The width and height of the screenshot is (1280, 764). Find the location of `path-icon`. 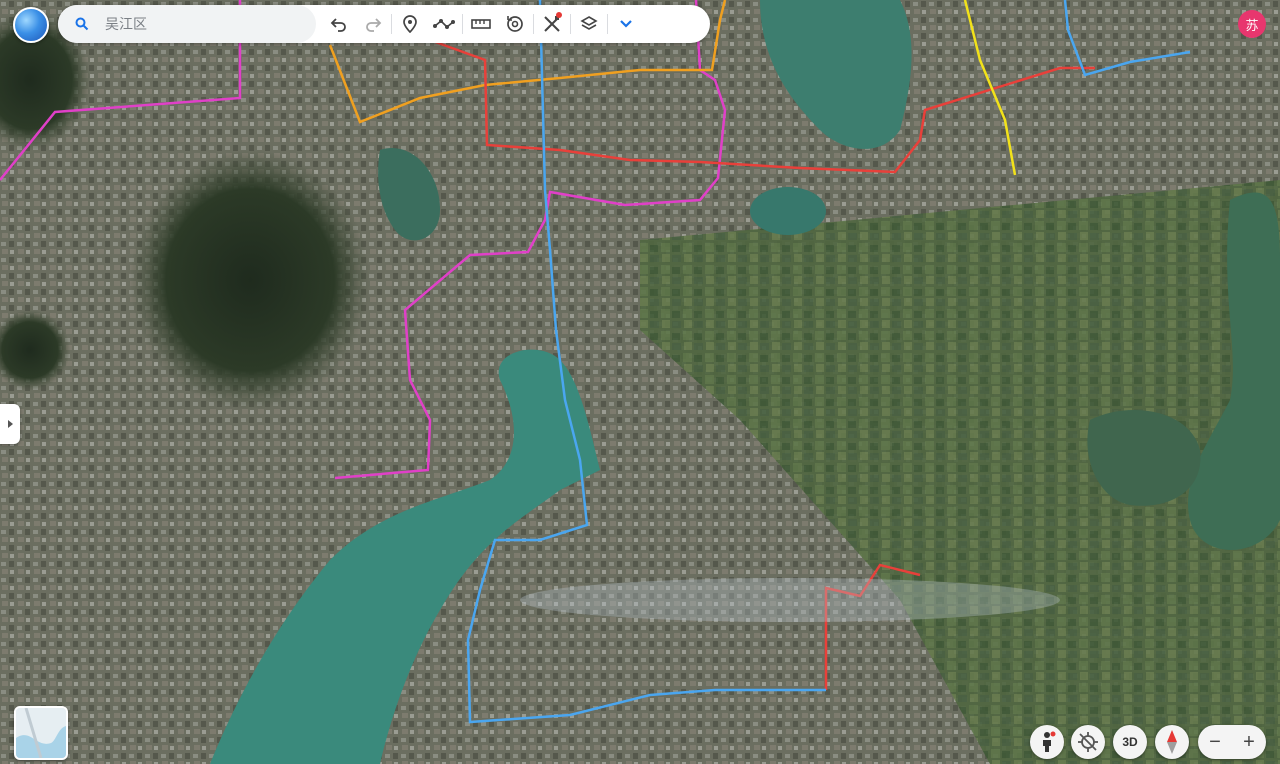

path-icon is located at coordinates (444, 24).